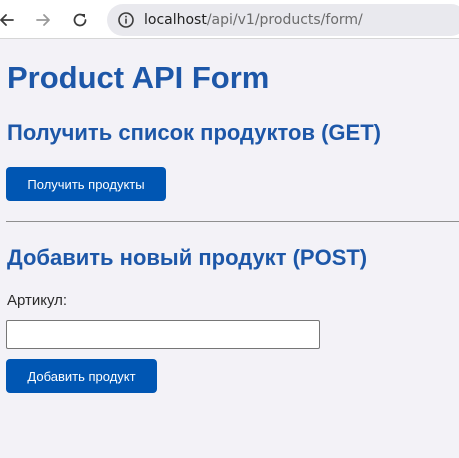 The image size is (459, 458). Describe the element at coordinates (81, 376) in the screenshot. I see `add-product-button: Добавить продукт` at that location.